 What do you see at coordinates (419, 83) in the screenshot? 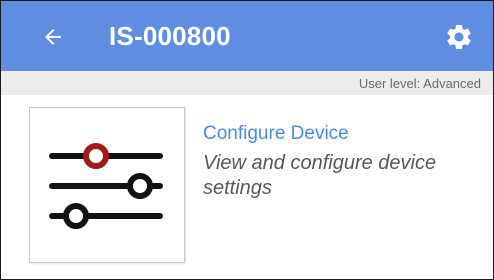
I see `user-level-label: User level: Advanced` at bounding box center [419, 83].